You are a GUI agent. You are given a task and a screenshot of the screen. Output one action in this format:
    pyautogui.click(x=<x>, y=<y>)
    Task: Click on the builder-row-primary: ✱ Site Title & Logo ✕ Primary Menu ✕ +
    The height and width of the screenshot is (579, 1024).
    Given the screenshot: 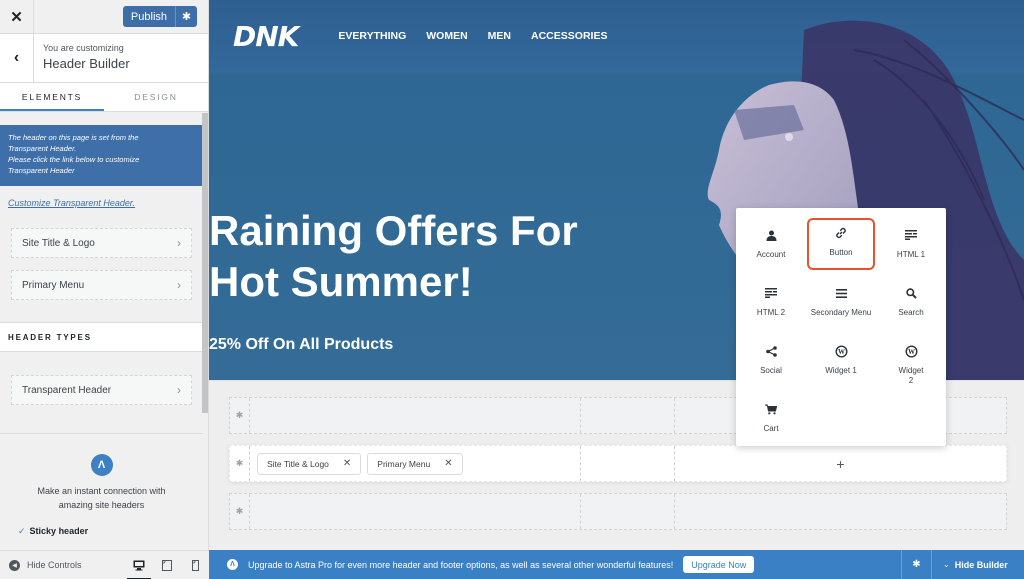 What is the action you would take?
    pyautogui.click(x=618, y=463)
    